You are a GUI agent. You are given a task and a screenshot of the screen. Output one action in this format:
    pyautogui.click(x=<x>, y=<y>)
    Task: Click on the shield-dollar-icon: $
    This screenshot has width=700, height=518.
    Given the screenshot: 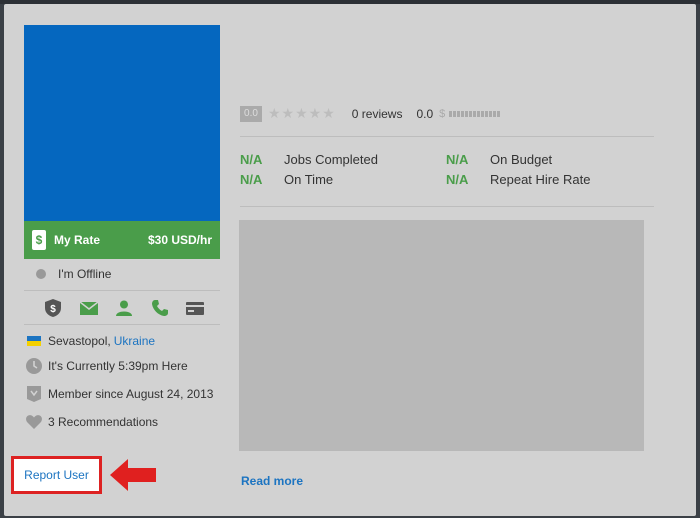 What is the action you would take?
    pyautogui.click(x=53, y=308)
    